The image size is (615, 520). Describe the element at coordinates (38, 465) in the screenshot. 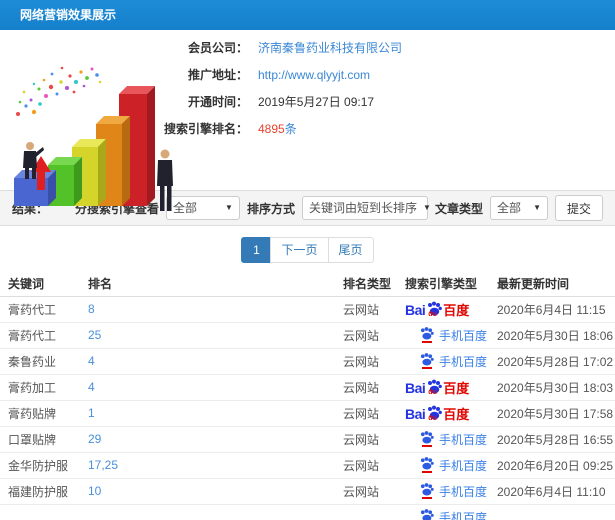

I see `keyword-cell: 金华防护服` at that location.